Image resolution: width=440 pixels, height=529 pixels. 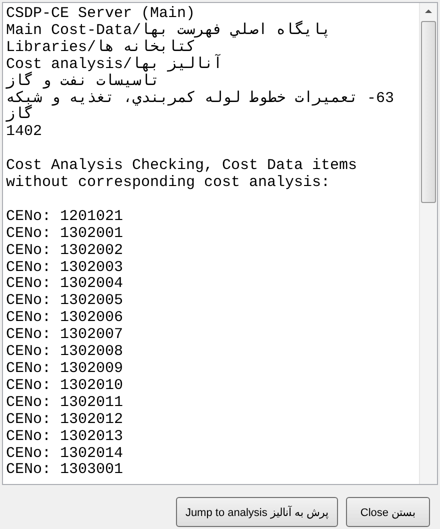 What do you see at coordinates (65, 420) in the screenshot?
I see `output-line: CENo: 1302012` at bounding box center [65, 420].